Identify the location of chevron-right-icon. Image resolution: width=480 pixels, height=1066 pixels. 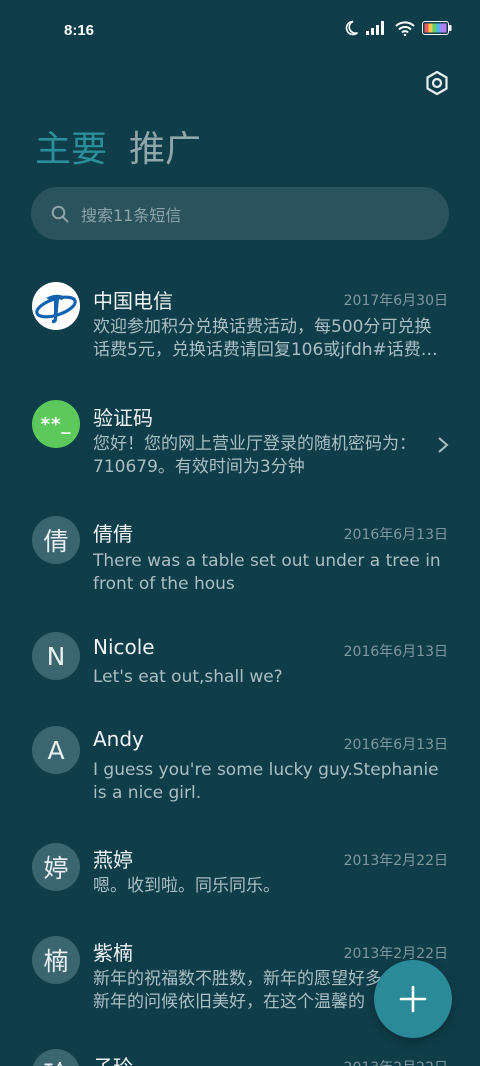
(443, 445).